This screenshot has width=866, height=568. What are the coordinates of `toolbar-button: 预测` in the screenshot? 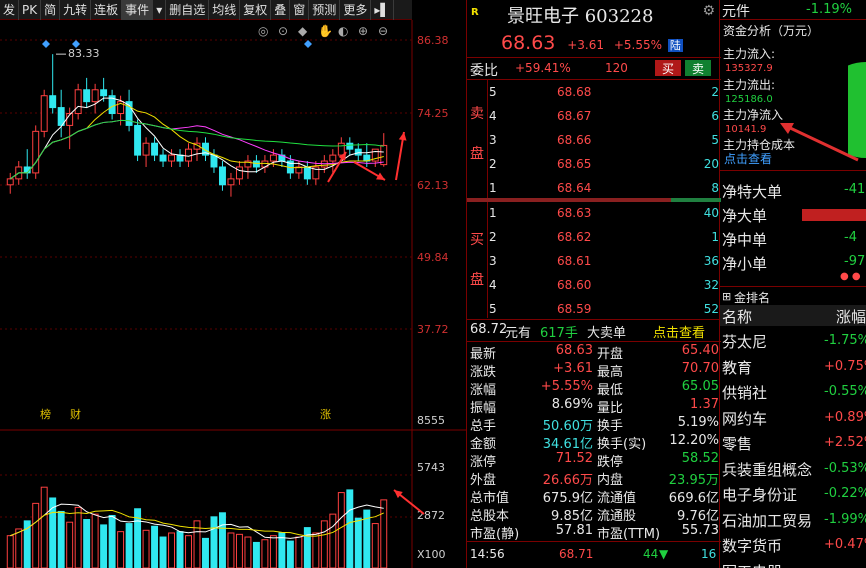 It's located at (325, 10).